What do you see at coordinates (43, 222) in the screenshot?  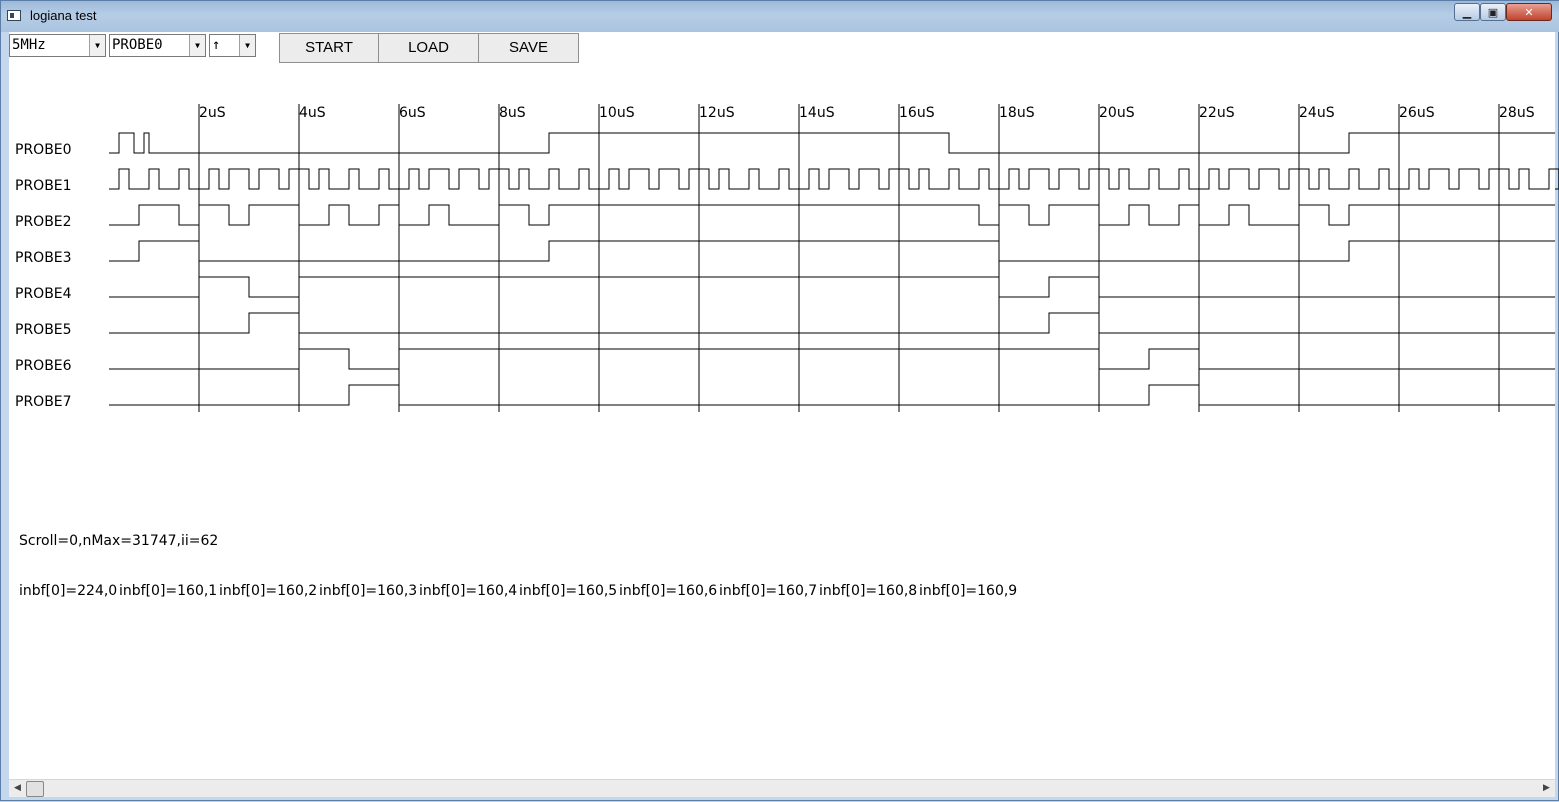 I see `probe-label: PROBE2` at bounding box center [43, 222].